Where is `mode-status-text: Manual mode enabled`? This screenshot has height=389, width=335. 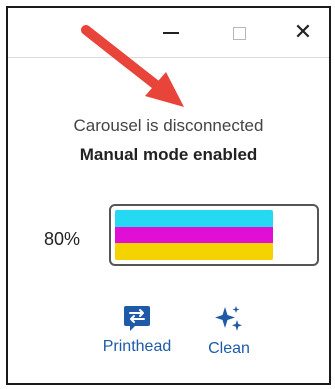 mode-status-text: Manual mode enabled is located at coordinates (168, 154).